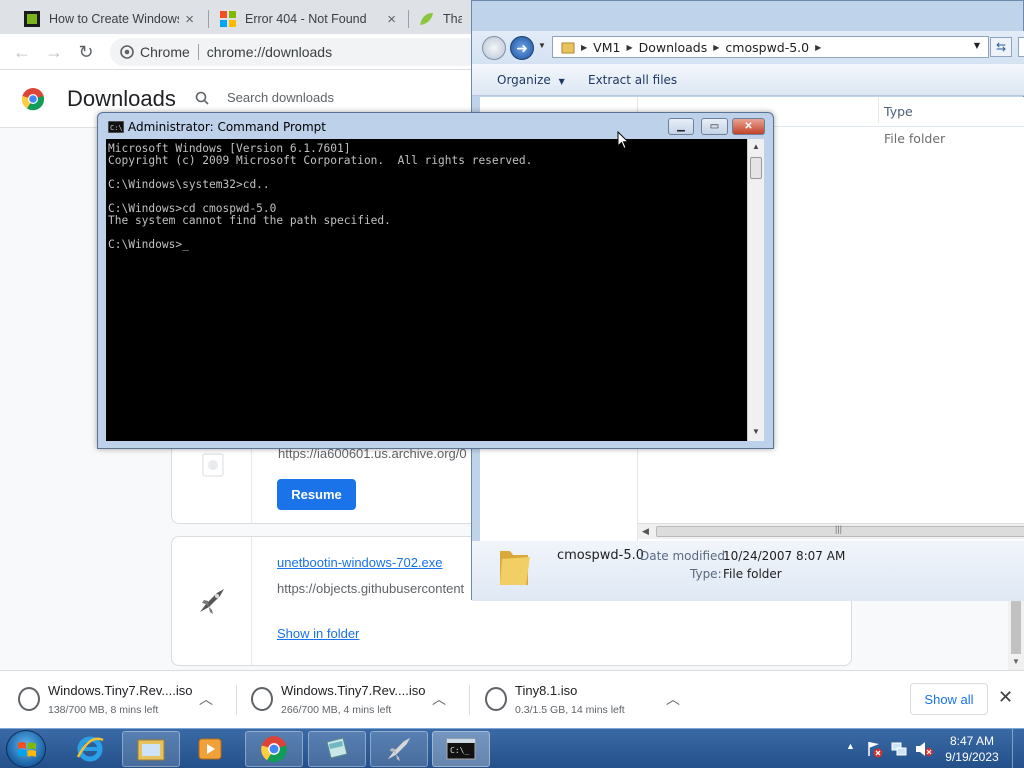 Image resolution: width=1024 pixels, height=768 pixels. What do you see at coordinates (850, 746) in the screenshot?
I see `show-hidden-icons-icon: ▲` at bounding box center [850, 746].